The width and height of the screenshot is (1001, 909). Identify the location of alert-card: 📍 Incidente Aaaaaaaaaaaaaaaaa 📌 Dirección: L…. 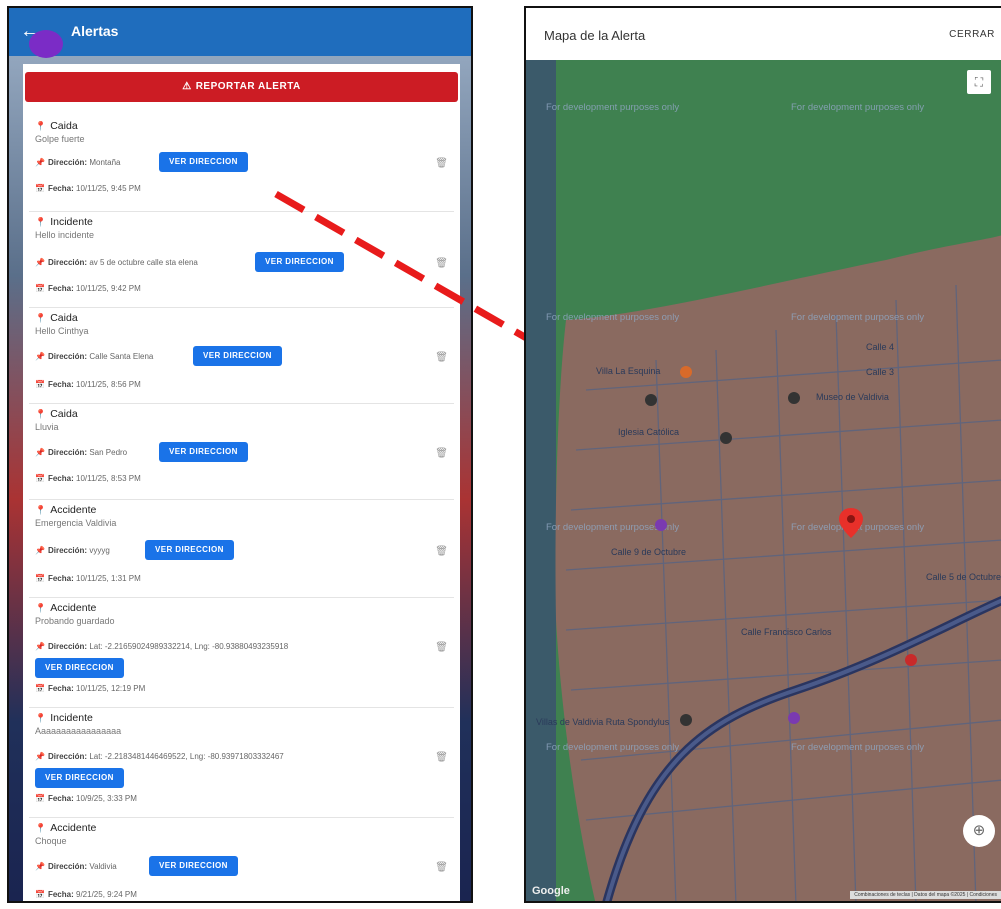
(241, 763).